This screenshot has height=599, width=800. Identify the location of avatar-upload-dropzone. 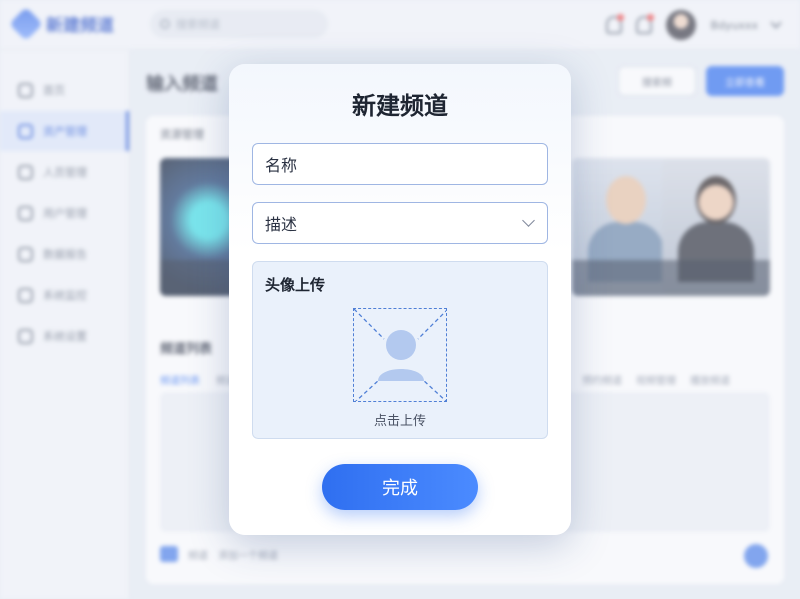
(400, 355).